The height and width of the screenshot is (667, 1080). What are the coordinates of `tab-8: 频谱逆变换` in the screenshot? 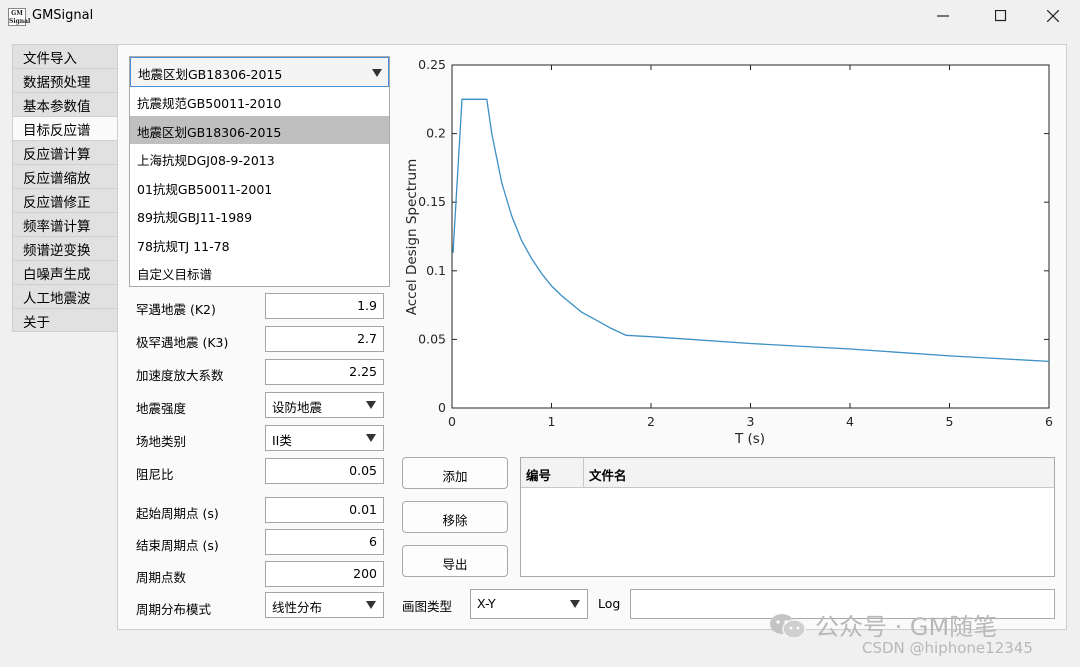 It's located at (65, 248).